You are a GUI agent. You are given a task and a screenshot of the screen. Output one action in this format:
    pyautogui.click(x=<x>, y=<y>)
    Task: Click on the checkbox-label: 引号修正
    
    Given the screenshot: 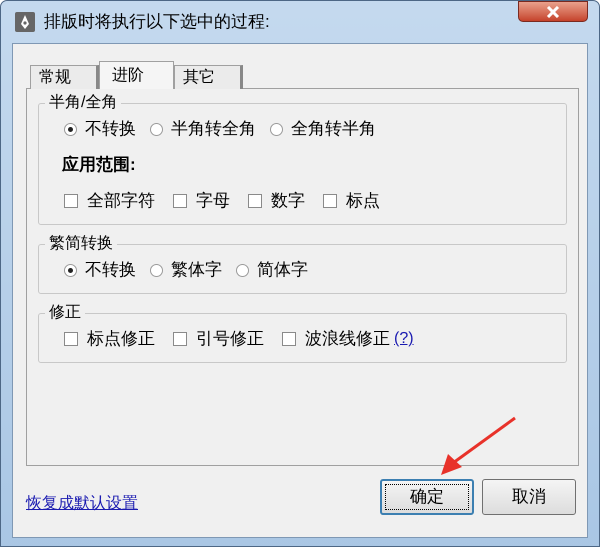 What is the action you would take?
    pyautogui.click(x=230, y=339)
    